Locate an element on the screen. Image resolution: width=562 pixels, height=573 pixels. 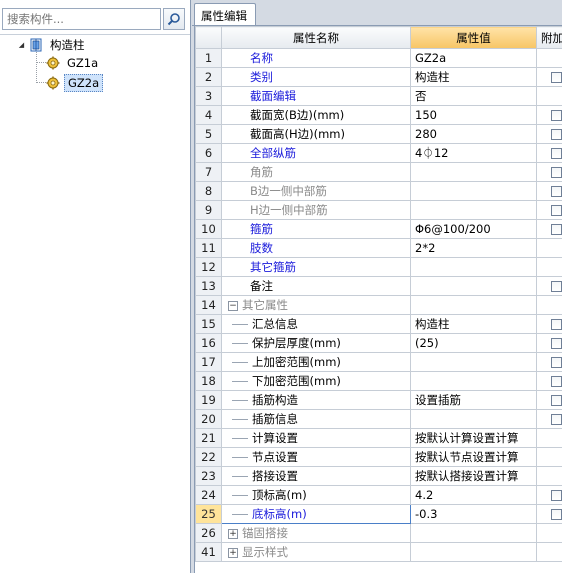
property-name-cell: 角筋 is located at coordinates (316, 172).